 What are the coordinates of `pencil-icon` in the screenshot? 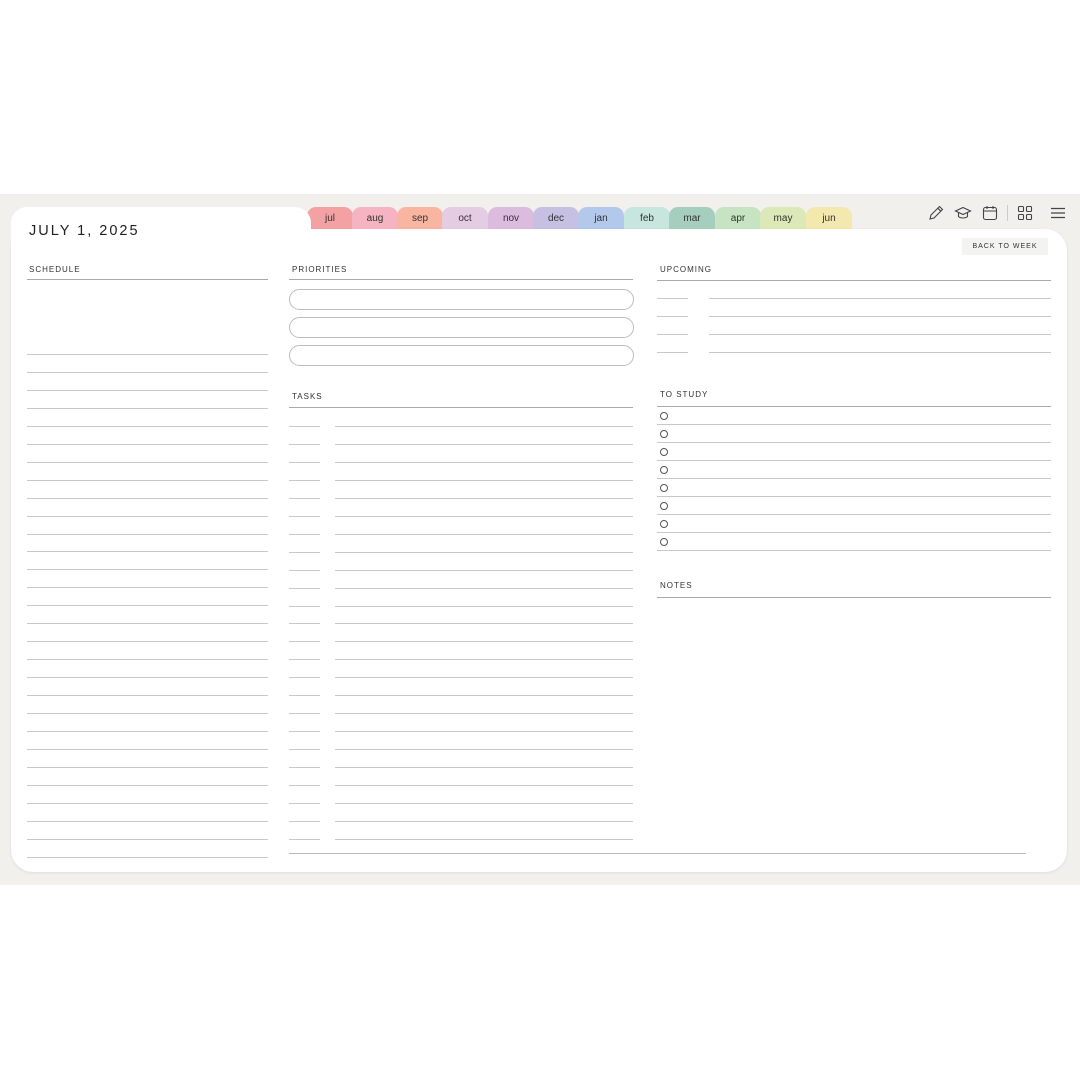 It's located at (936, 213).